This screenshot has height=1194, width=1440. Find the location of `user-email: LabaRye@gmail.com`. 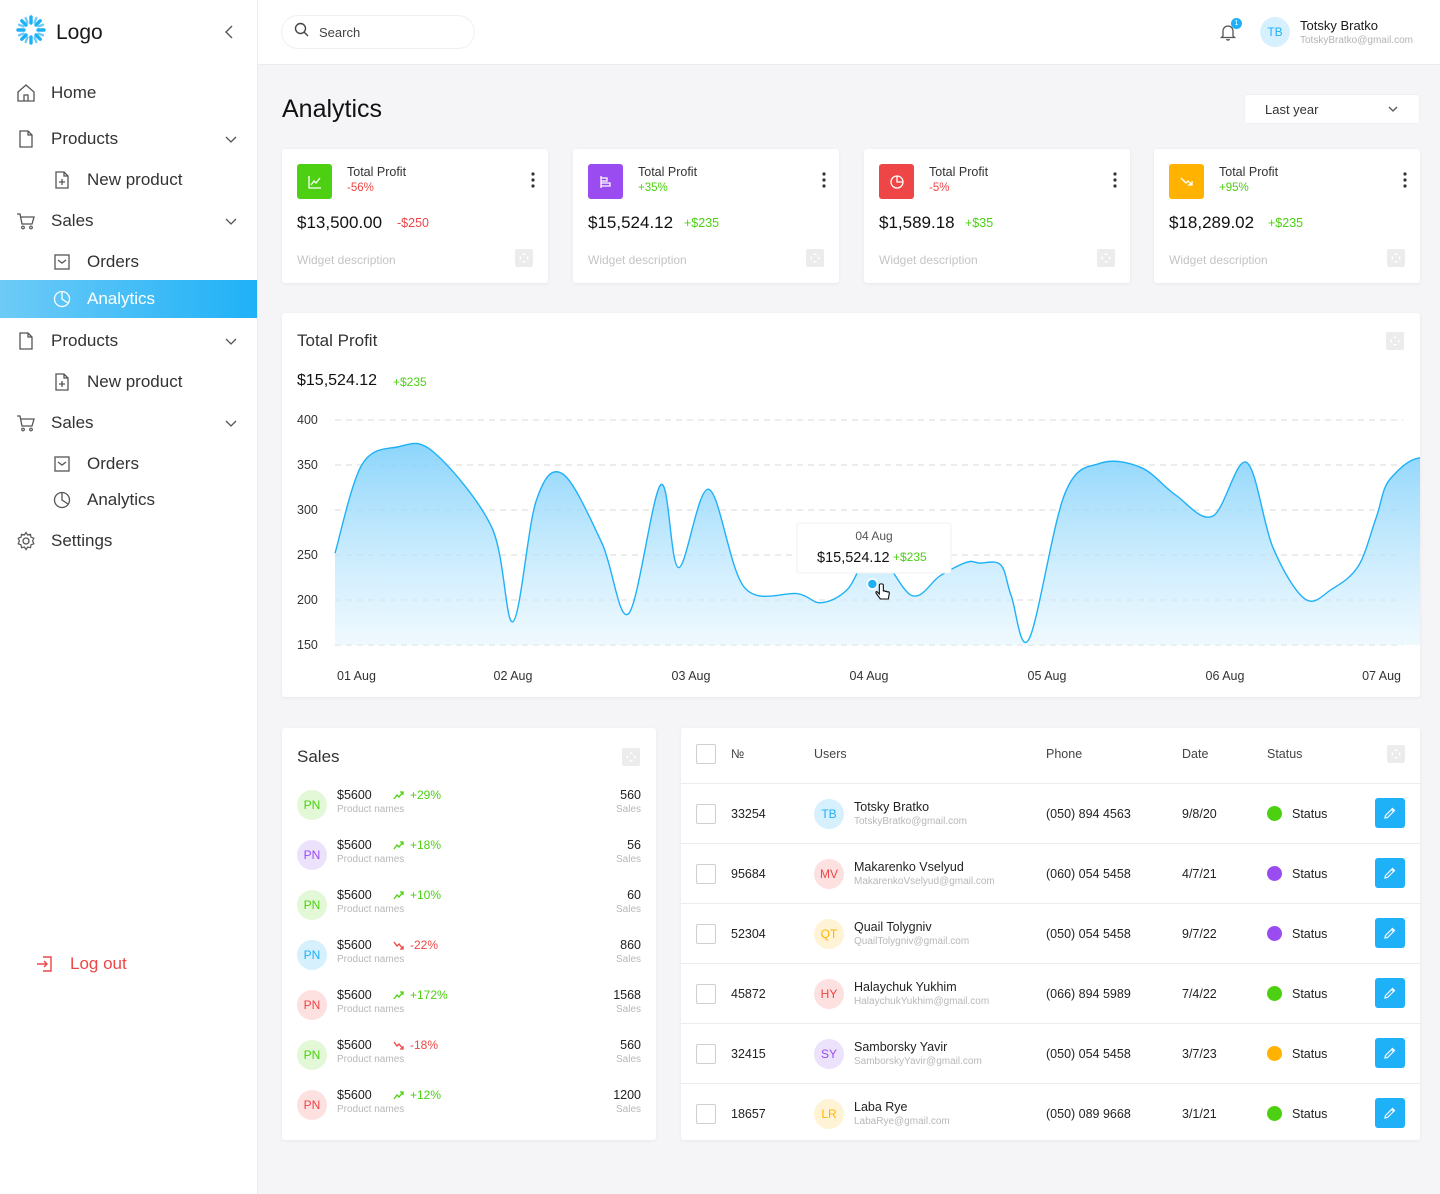

user-email: LabaRye@gmail.com is located at coordinates (902, 1121).